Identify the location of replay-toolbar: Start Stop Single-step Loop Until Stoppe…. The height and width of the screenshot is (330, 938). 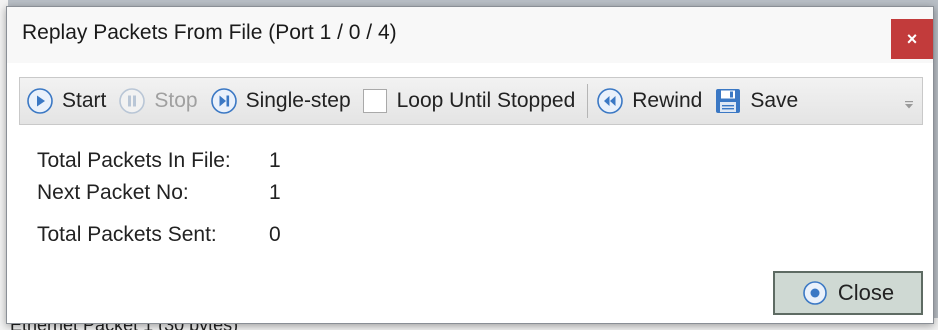
(471, 101).